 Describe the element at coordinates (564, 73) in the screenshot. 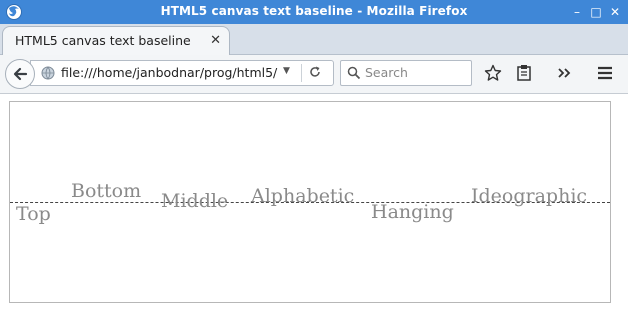

I see `overflow-chevron-icon` at that location.